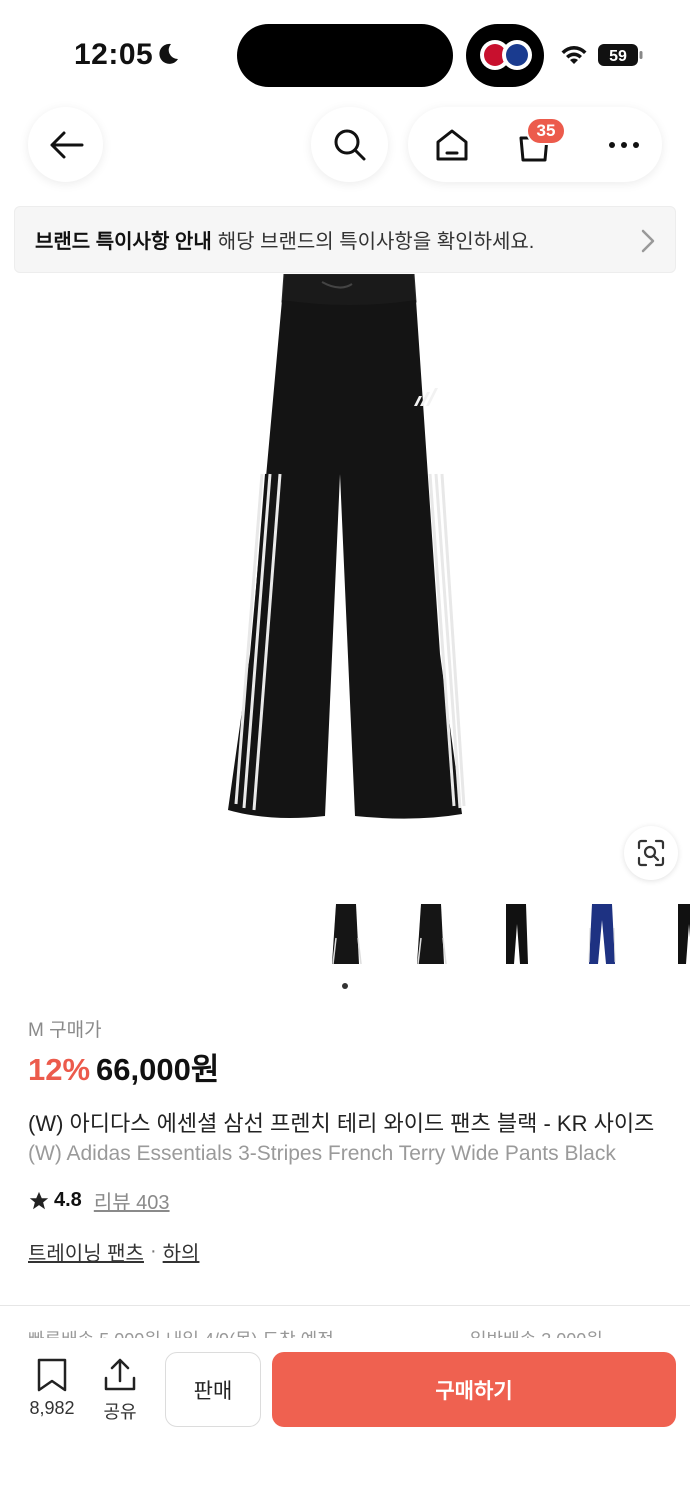  I want to click on cart-count-badge: 35, so click(546, 131).